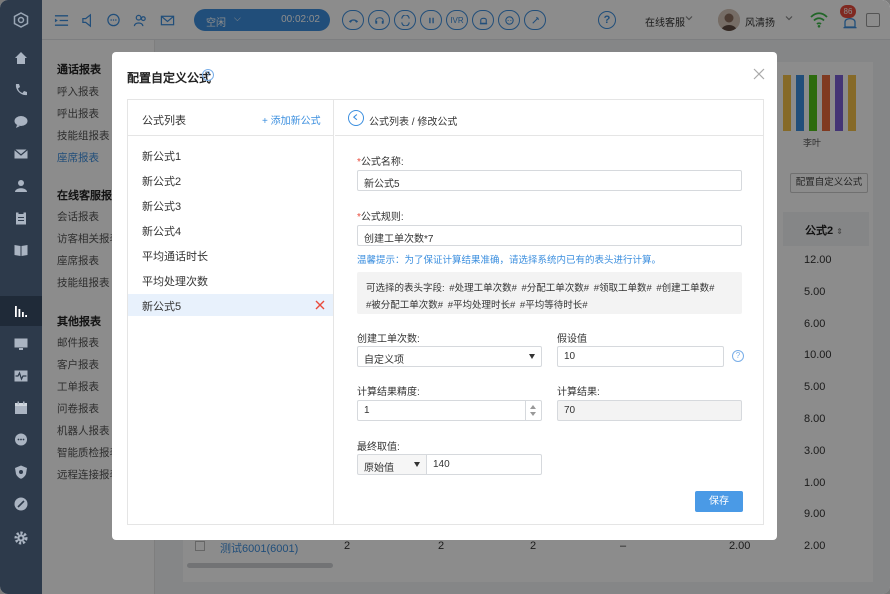 The image size is (890, 594). What do you see at coordinates (356, 118) in the screenshot?
I see `back-icon` at bounding box center [356, 118].